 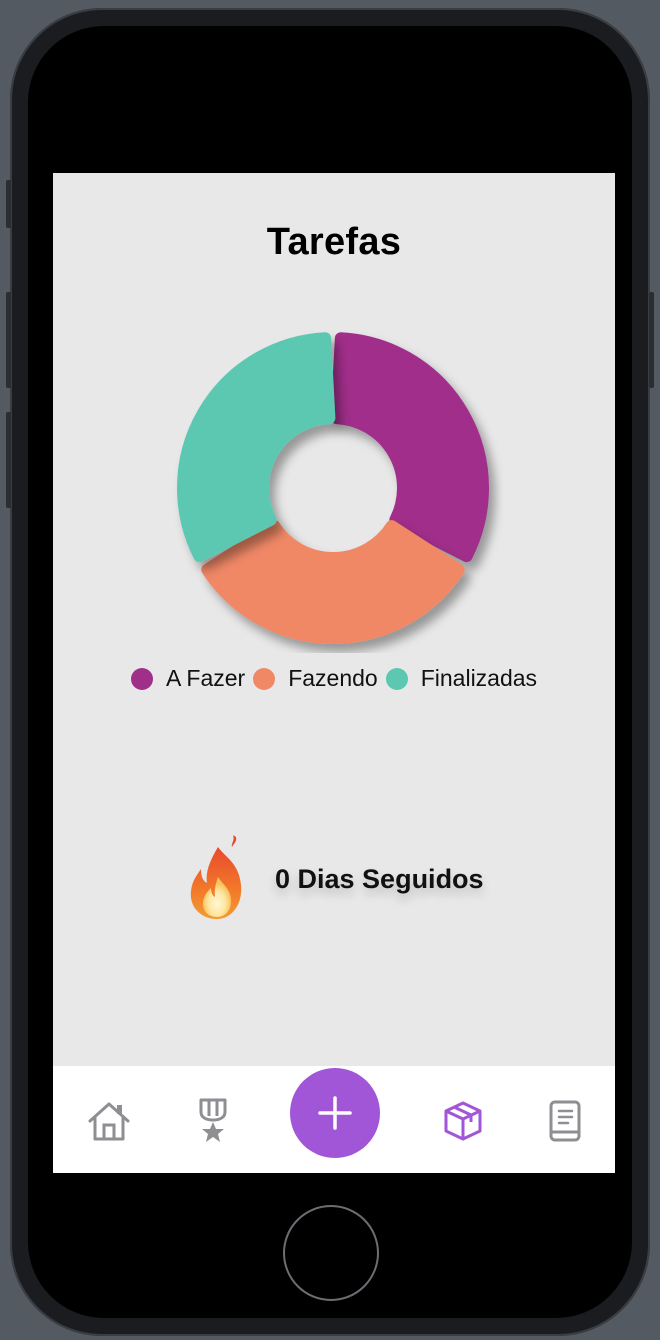 I want to click on mute-switch, so click(x=8, y=204).